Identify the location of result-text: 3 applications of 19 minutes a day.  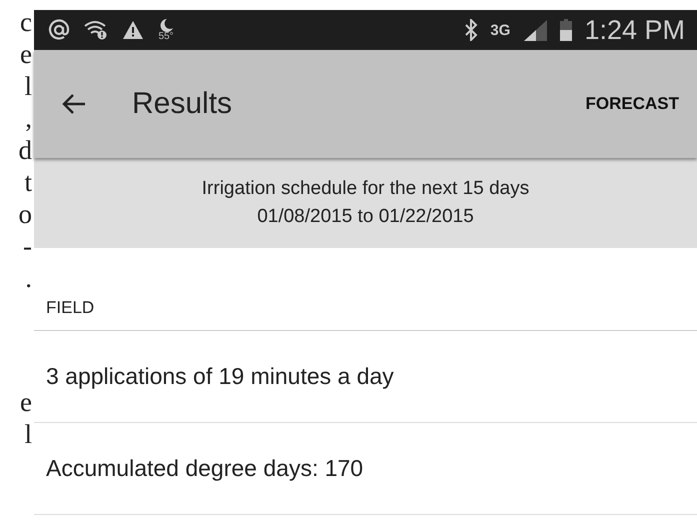
(220, 376).